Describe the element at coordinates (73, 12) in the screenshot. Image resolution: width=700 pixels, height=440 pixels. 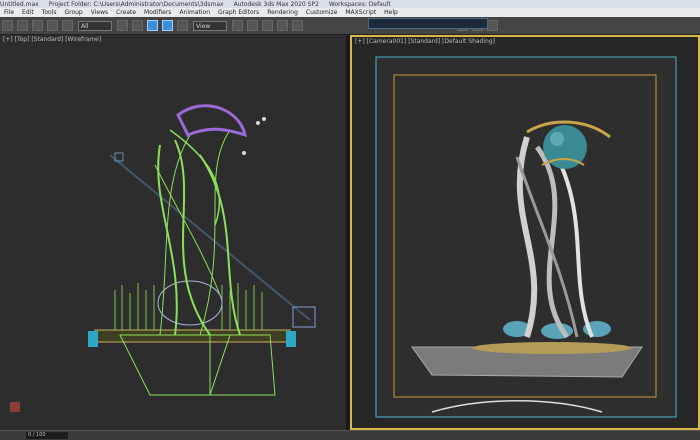
I see `menu-group: Group` at that location.